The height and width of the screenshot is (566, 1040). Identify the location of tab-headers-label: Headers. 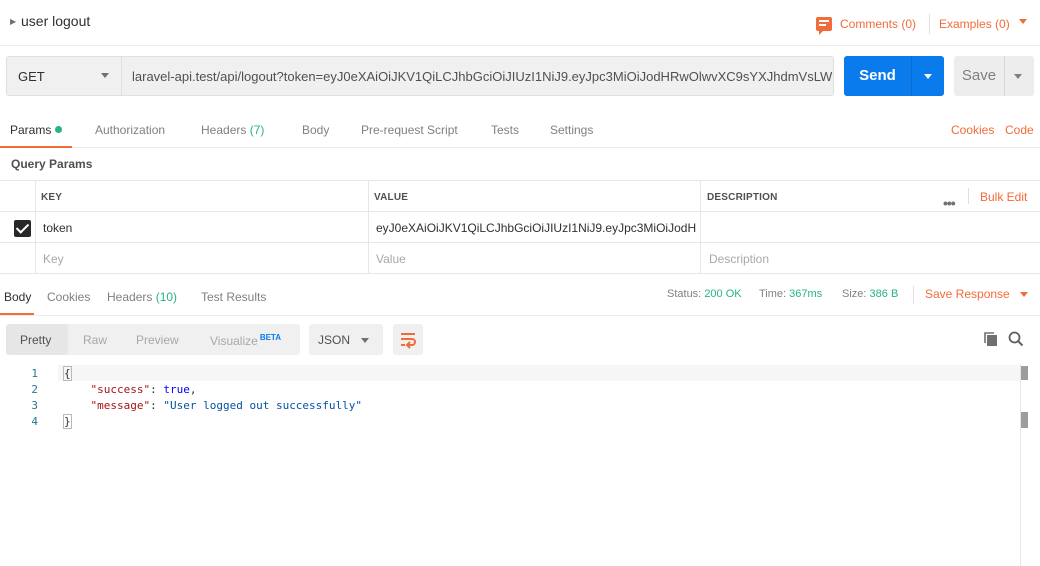
(224, 130).